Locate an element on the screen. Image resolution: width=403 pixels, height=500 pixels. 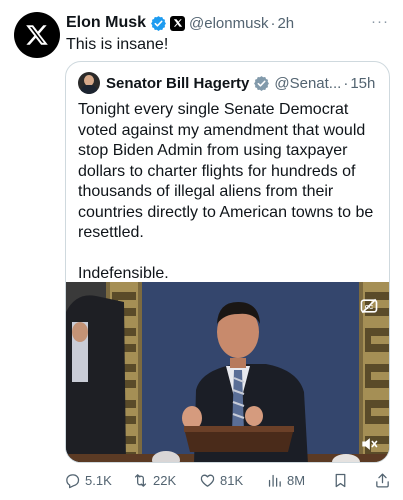
reply-button: 5.1K is located at coordinates (88, 480).